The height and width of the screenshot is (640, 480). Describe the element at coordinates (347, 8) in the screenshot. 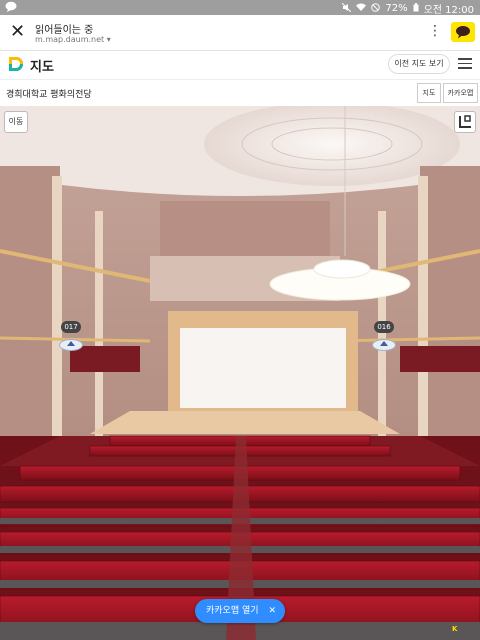

I see `mute-icon` at that location.